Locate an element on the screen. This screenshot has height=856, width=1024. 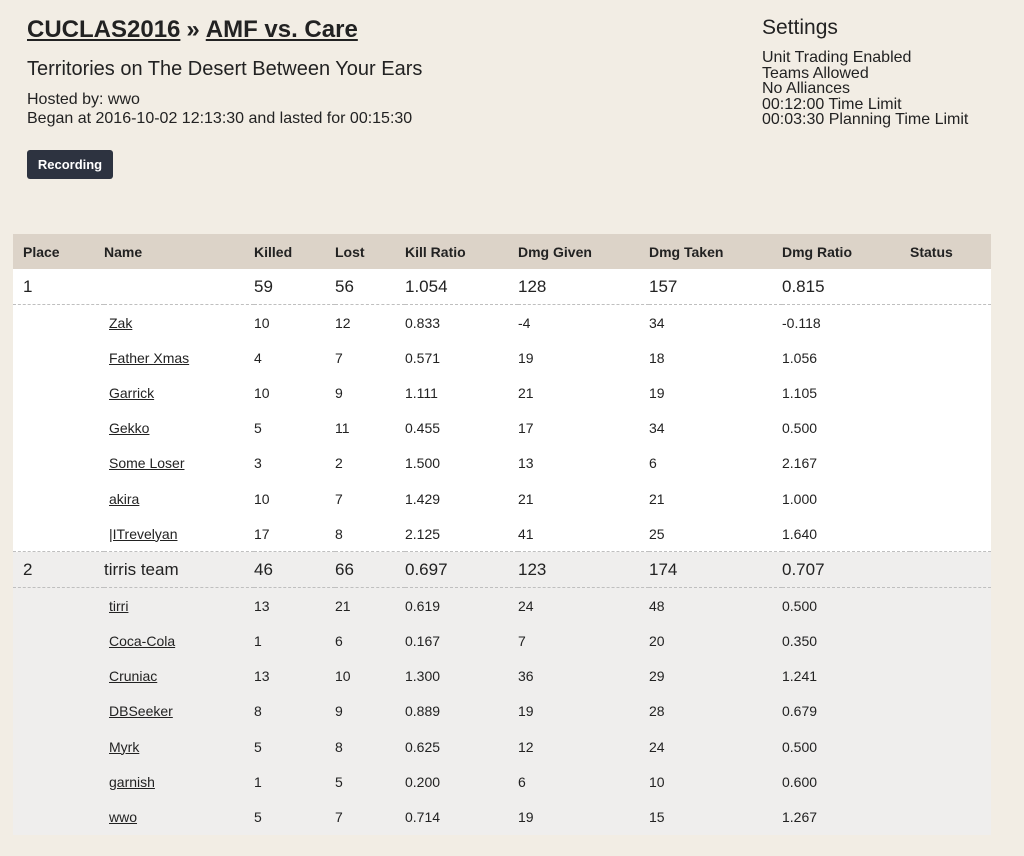
column-header-dmg-given: Dmg Given is located at coordinates (583, 251).